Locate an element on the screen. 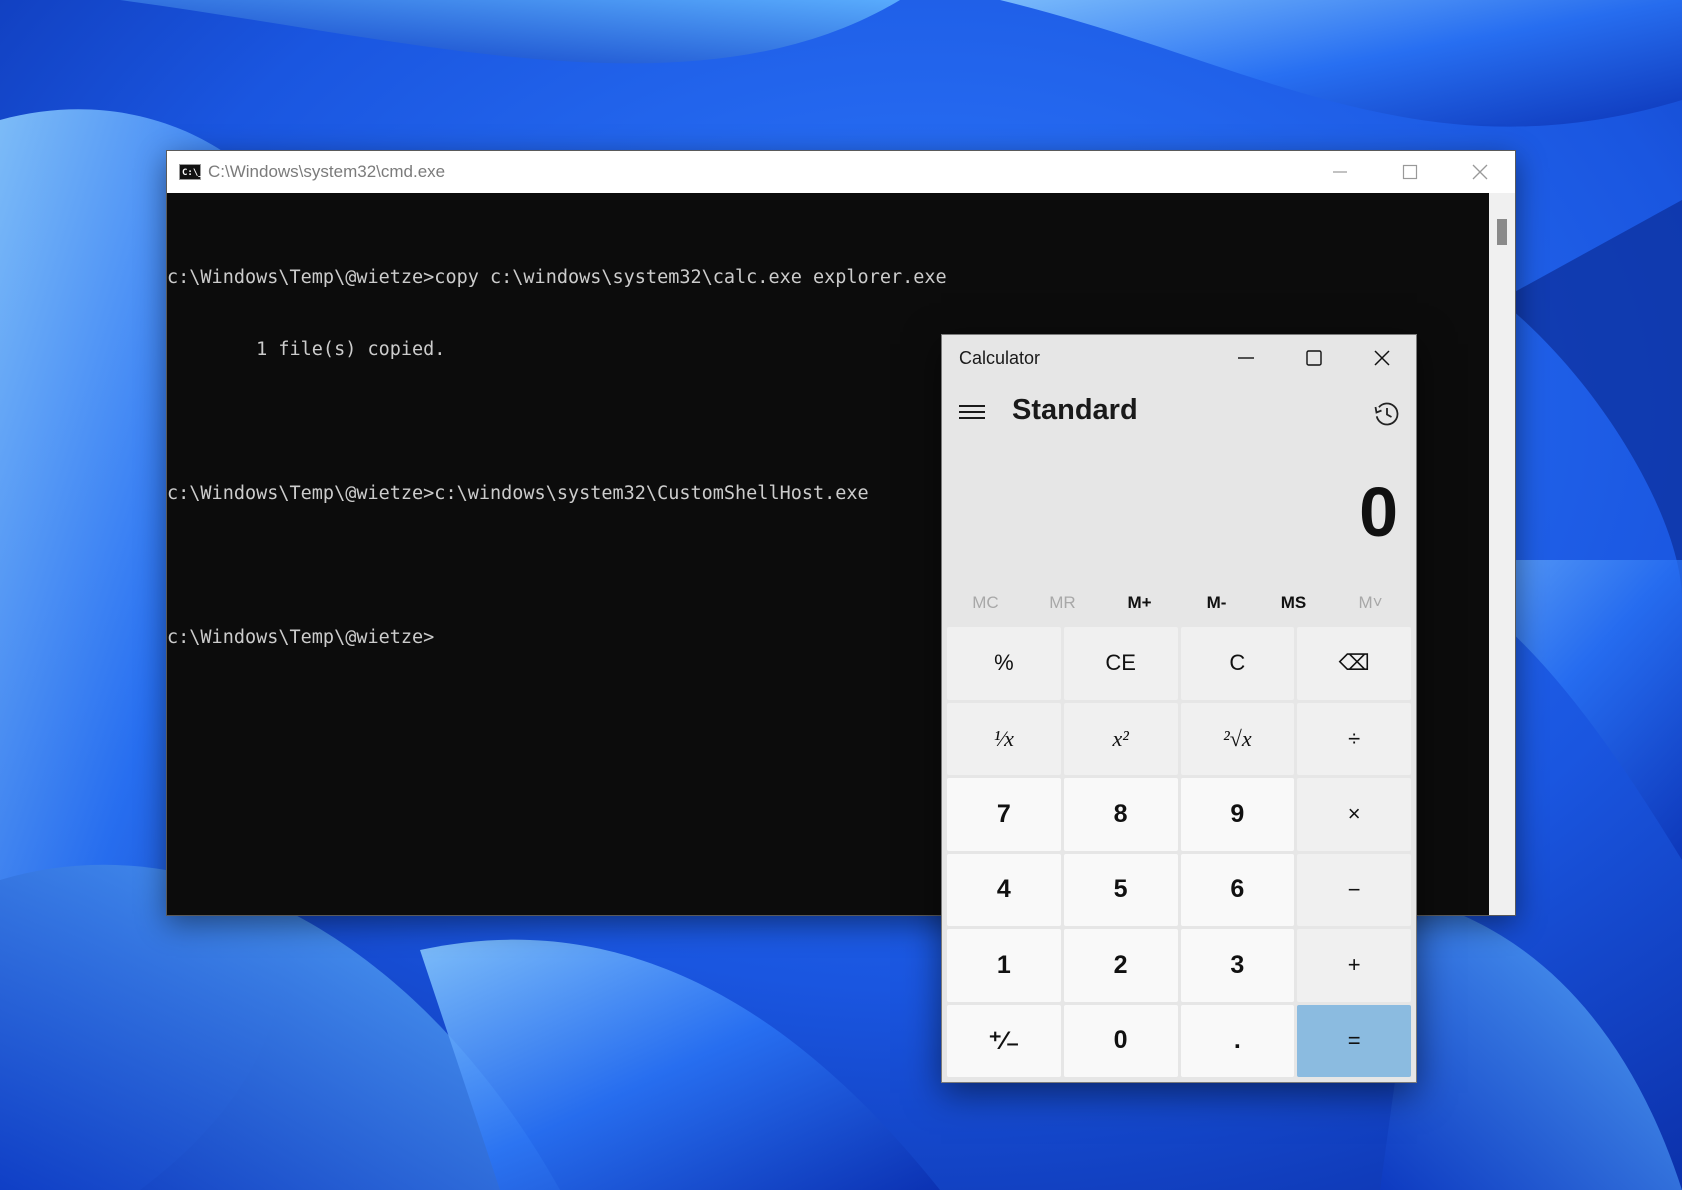  cmd-scrollbar is located at coordinates (1502, 554).